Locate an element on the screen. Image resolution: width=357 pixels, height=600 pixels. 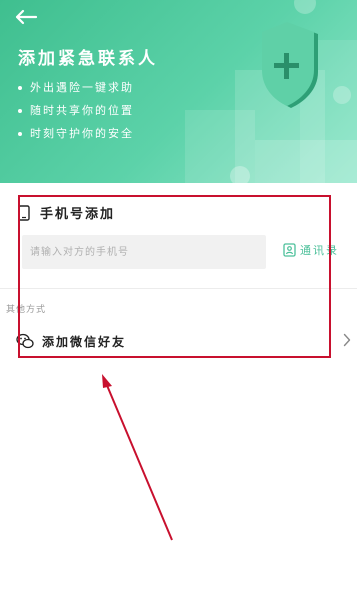
phone-section-header: 手机号添加 is located at coordinates (66, 212).